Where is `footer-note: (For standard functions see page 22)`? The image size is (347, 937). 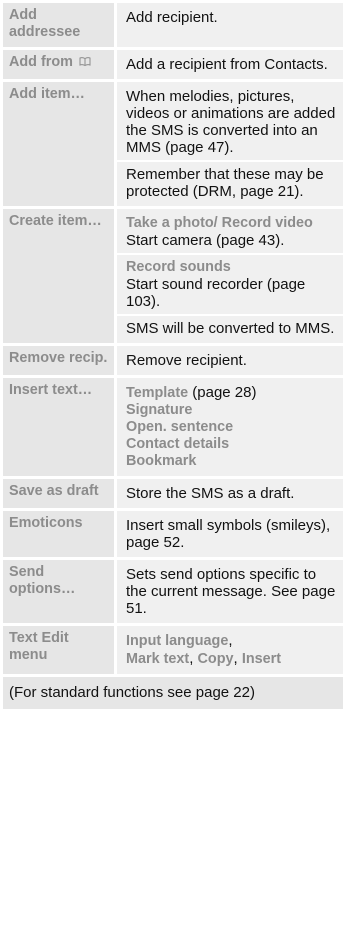
footer-note: (For standard functions see page 22) is located at coordinates (173, 693).